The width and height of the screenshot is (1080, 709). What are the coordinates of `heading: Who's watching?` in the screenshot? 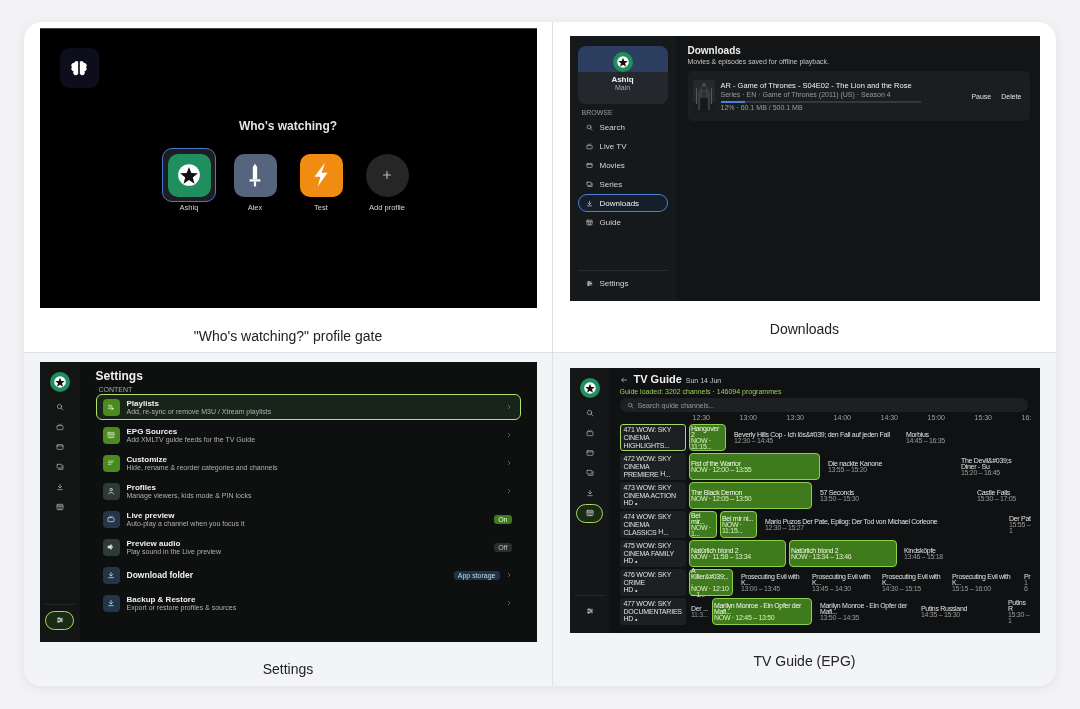 It's located at (288, 126).